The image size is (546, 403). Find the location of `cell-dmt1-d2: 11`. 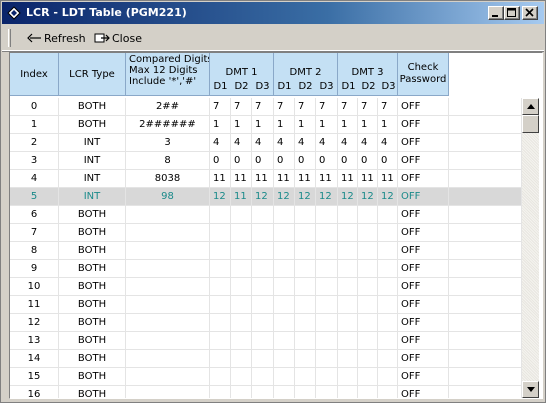

cell-dmt1-d2: 11 is located at coordinates (241, 179).